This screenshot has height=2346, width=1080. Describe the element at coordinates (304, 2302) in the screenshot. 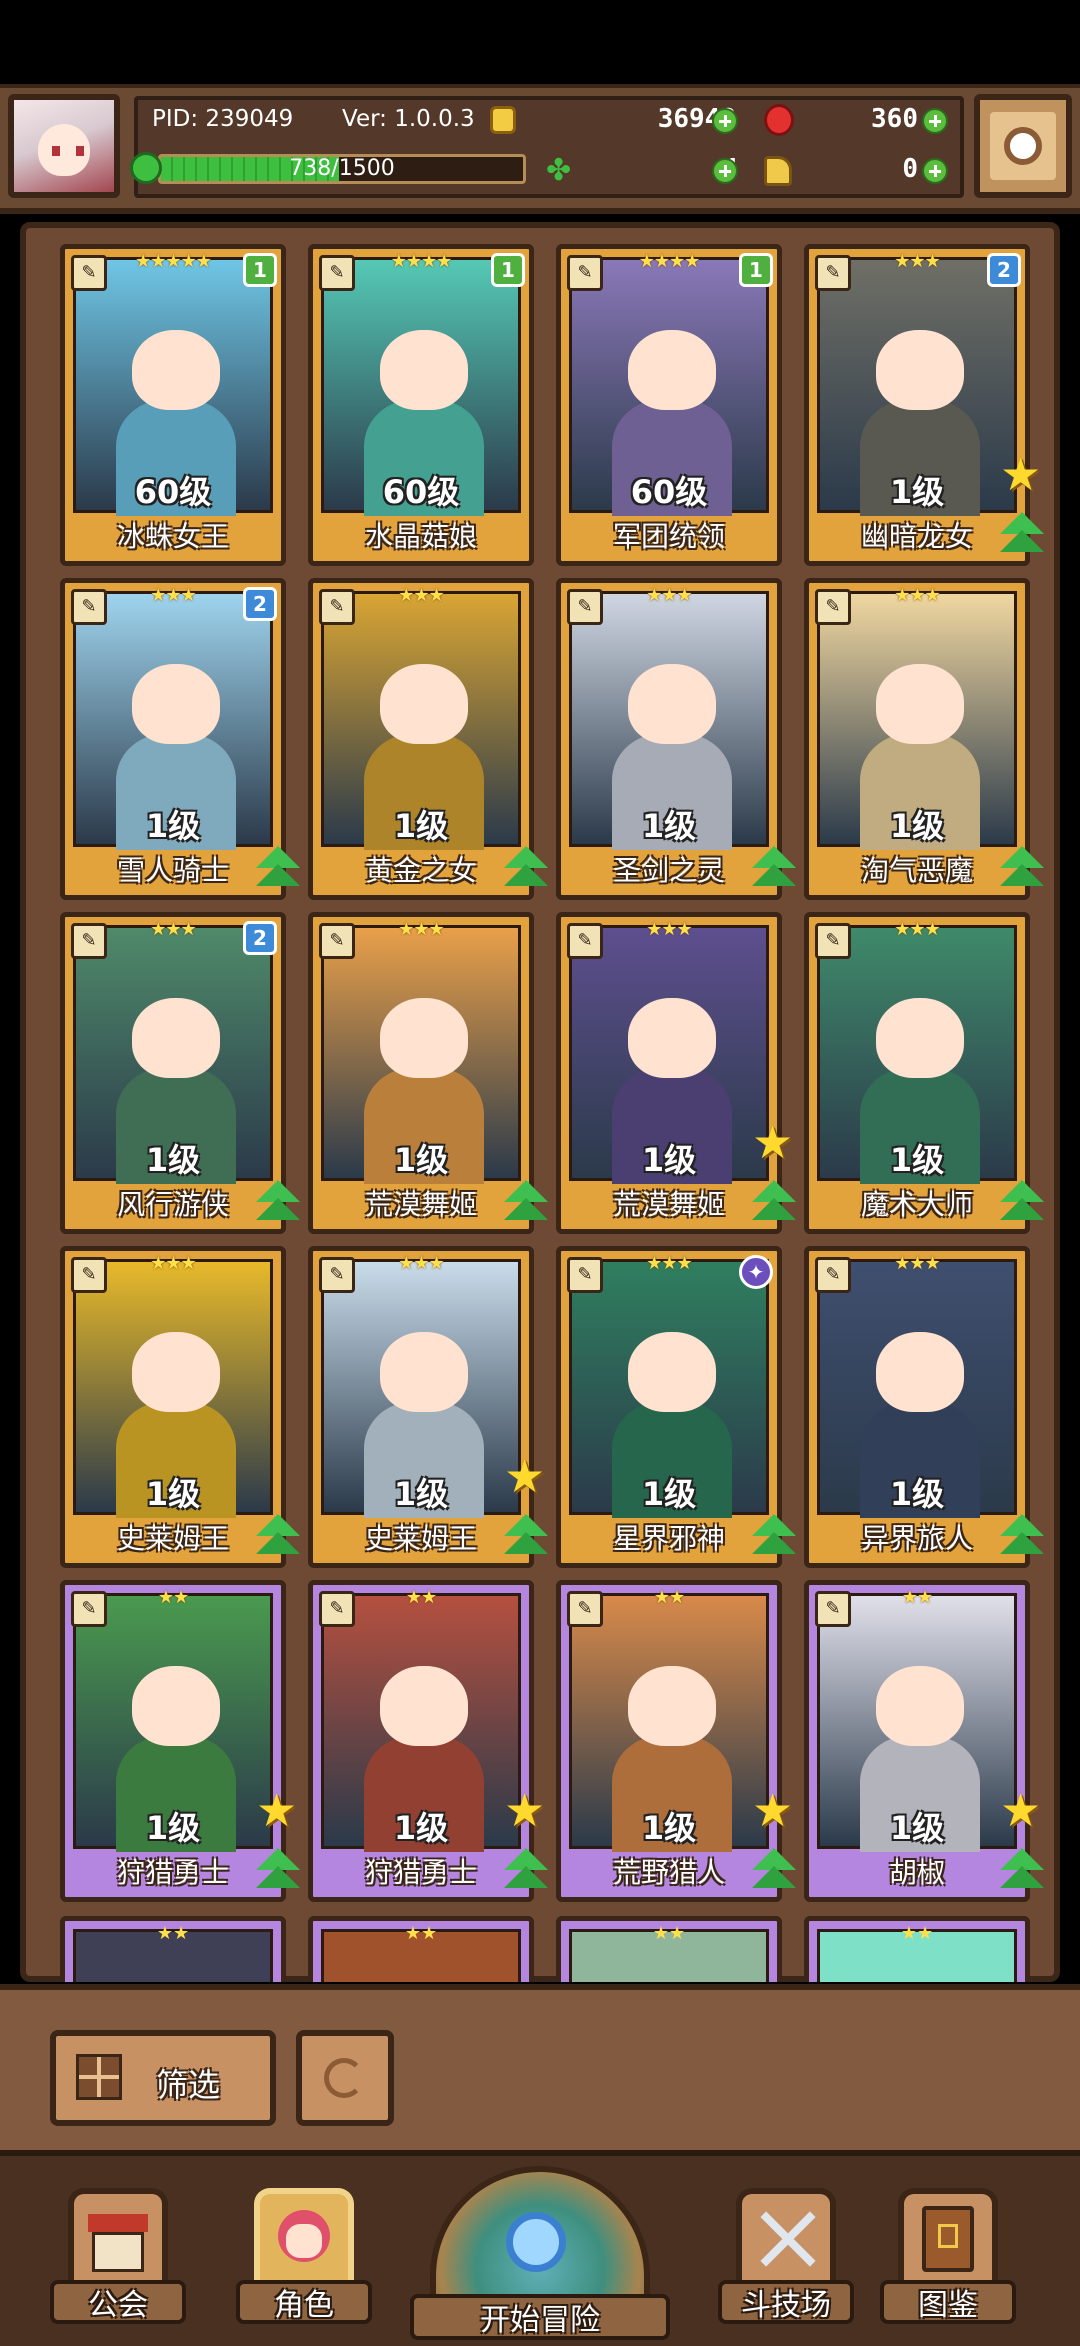

I see `tab-roles-label: 角色` at that location.